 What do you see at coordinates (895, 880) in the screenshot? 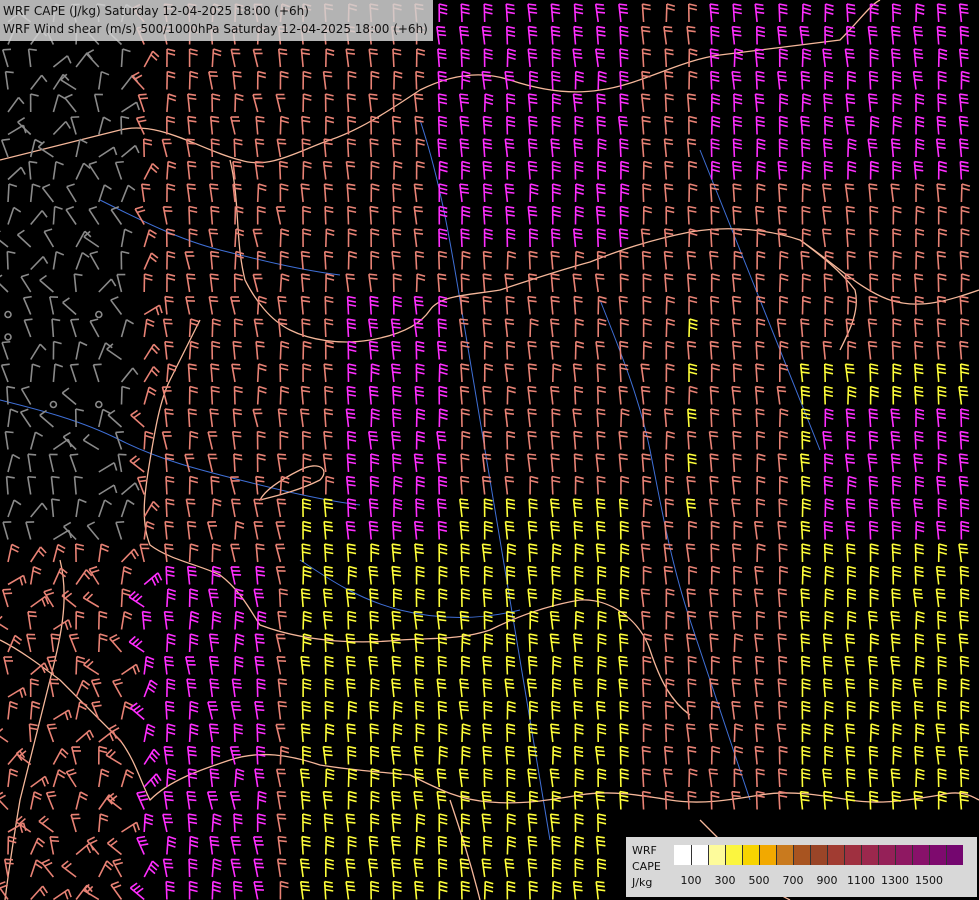
I see `legend-tick-label: 1300` at bounding box center [895, 880].